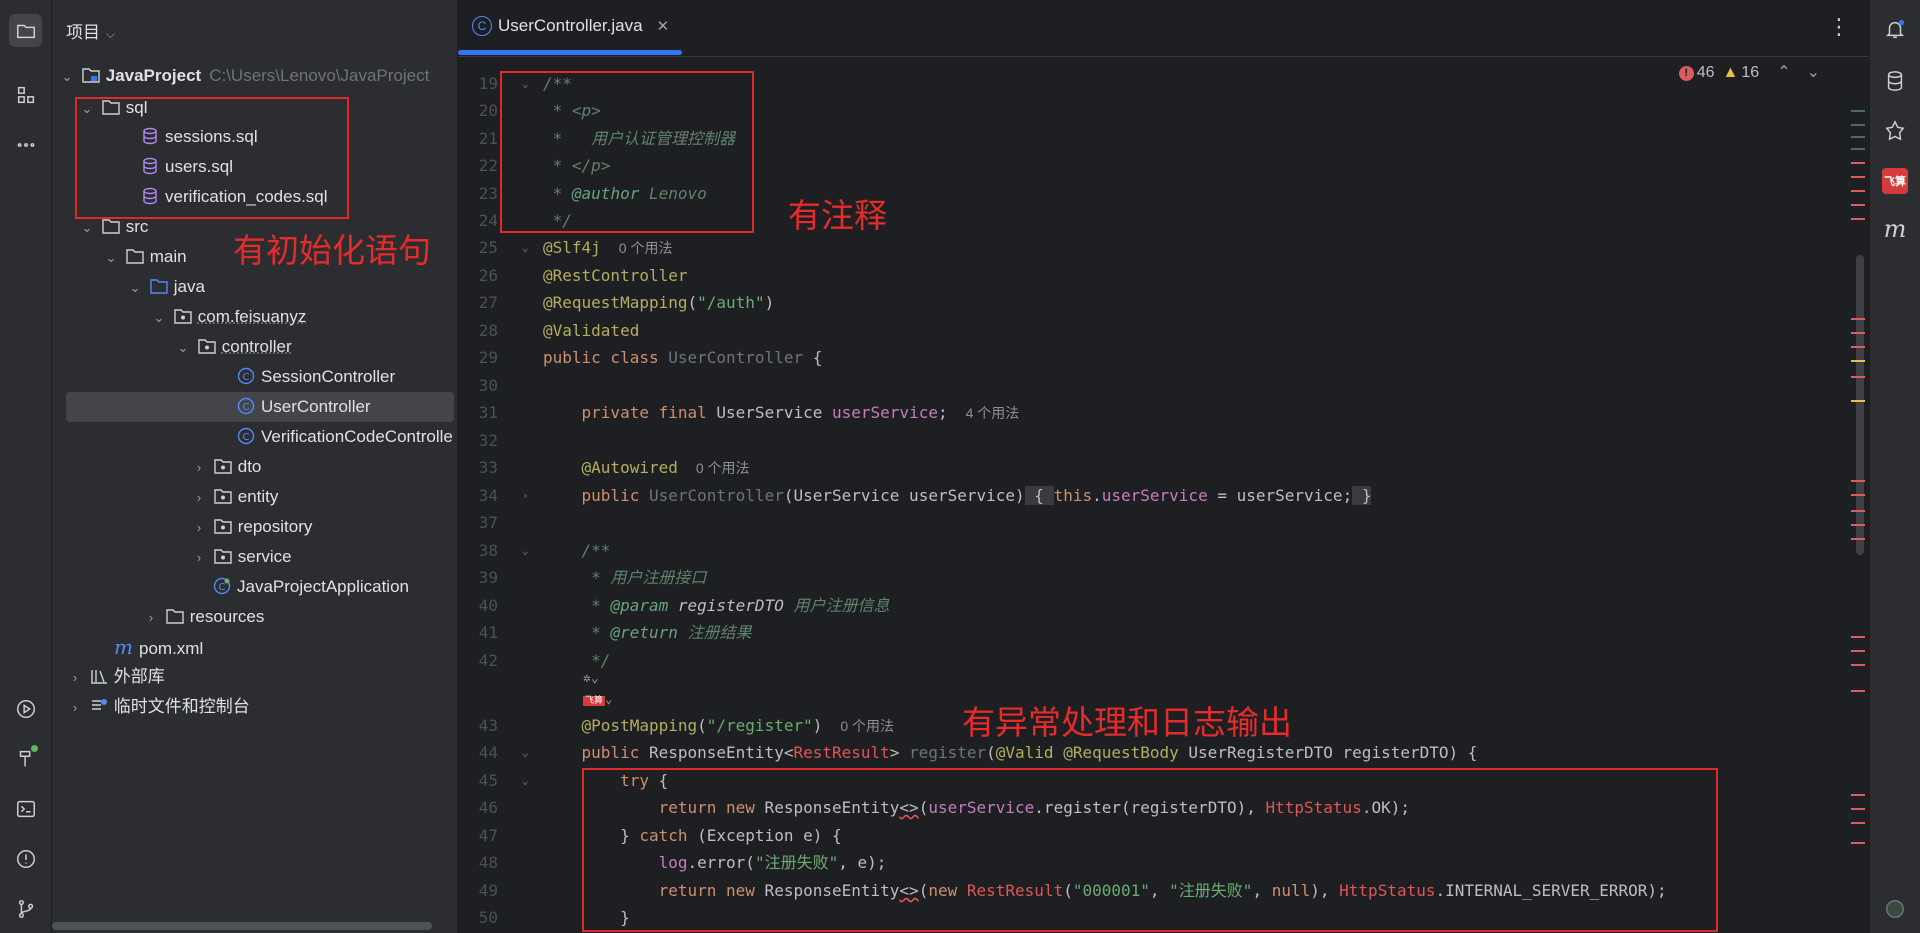 The image size is (1920, 933). What do you see at coordinates (256, 346) in the screenshot?
I see `tree-item-label: controller` at bounding box center [256, 346].